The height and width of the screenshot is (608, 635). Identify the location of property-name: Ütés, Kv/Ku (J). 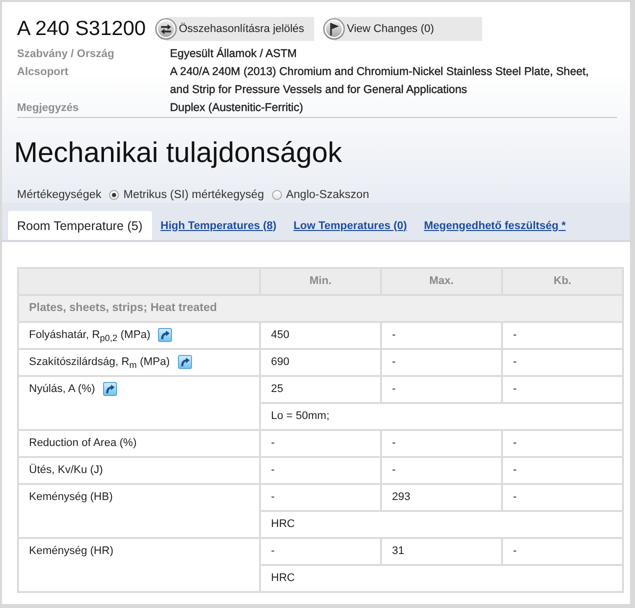
(66, 470).